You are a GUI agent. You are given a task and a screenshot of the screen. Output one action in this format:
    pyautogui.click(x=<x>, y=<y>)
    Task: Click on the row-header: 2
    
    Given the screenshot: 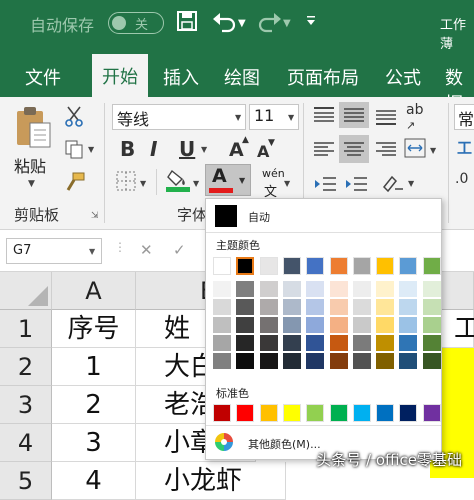 What is the action you would take?
    pyautogui.click(x=26, y=367)
    